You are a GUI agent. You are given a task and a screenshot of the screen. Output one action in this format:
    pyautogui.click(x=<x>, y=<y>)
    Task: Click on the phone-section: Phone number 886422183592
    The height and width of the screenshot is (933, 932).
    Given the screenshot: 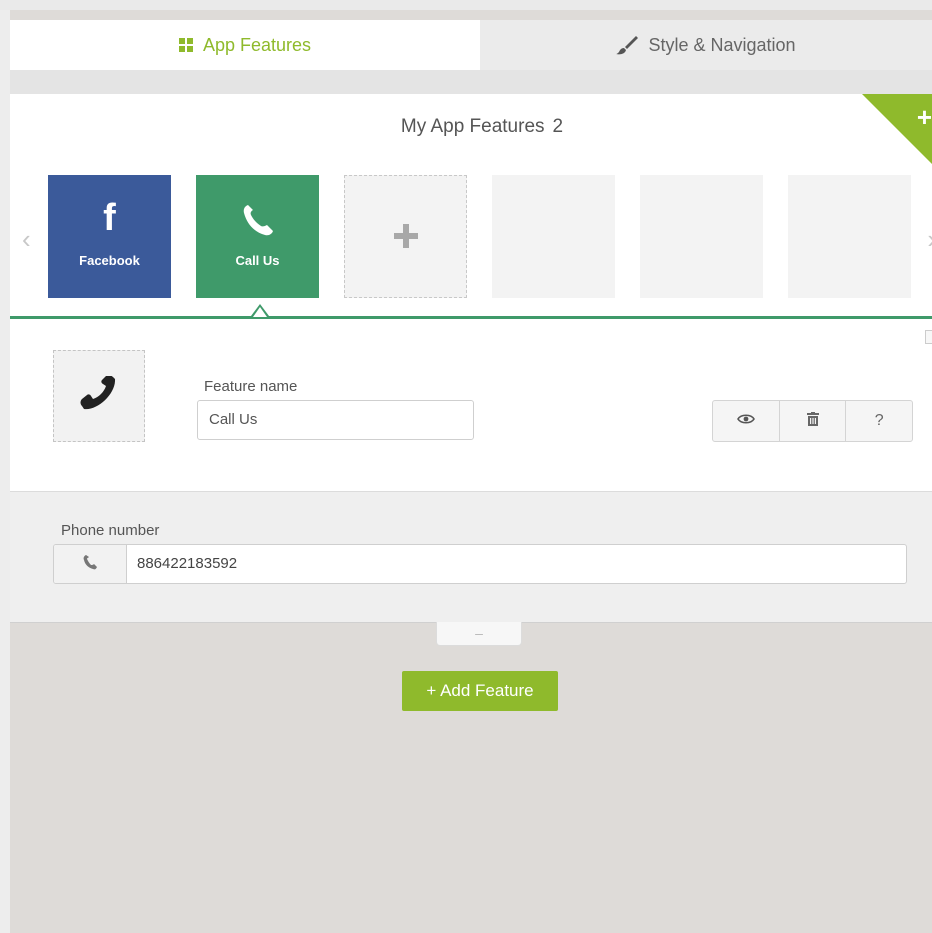 What is the action you would take?
    pyautogui.click(x=471, y=557)
    